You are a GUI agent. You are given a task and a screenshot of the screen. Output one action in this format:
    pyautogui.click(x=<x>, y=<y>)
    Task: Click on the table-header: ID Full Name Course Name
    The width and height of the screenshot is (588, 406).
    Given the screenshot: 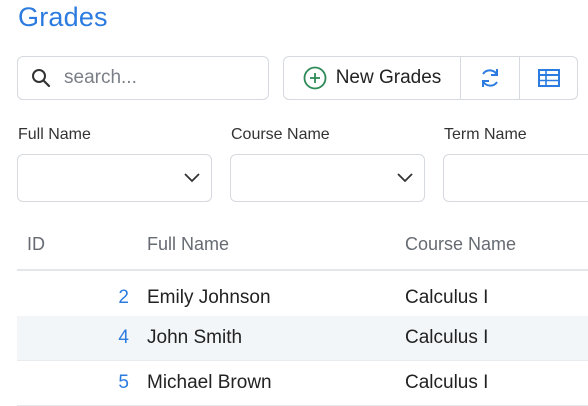 What is the action you would take?
    pyautogui.click(x=302, y=246)
    